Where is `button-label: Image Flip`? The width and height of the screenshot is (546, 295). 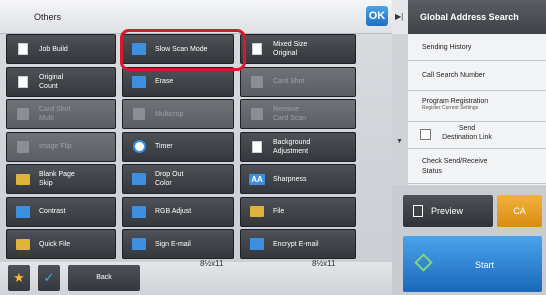 button-label: Image Flip is located at coordinates (55, 146).